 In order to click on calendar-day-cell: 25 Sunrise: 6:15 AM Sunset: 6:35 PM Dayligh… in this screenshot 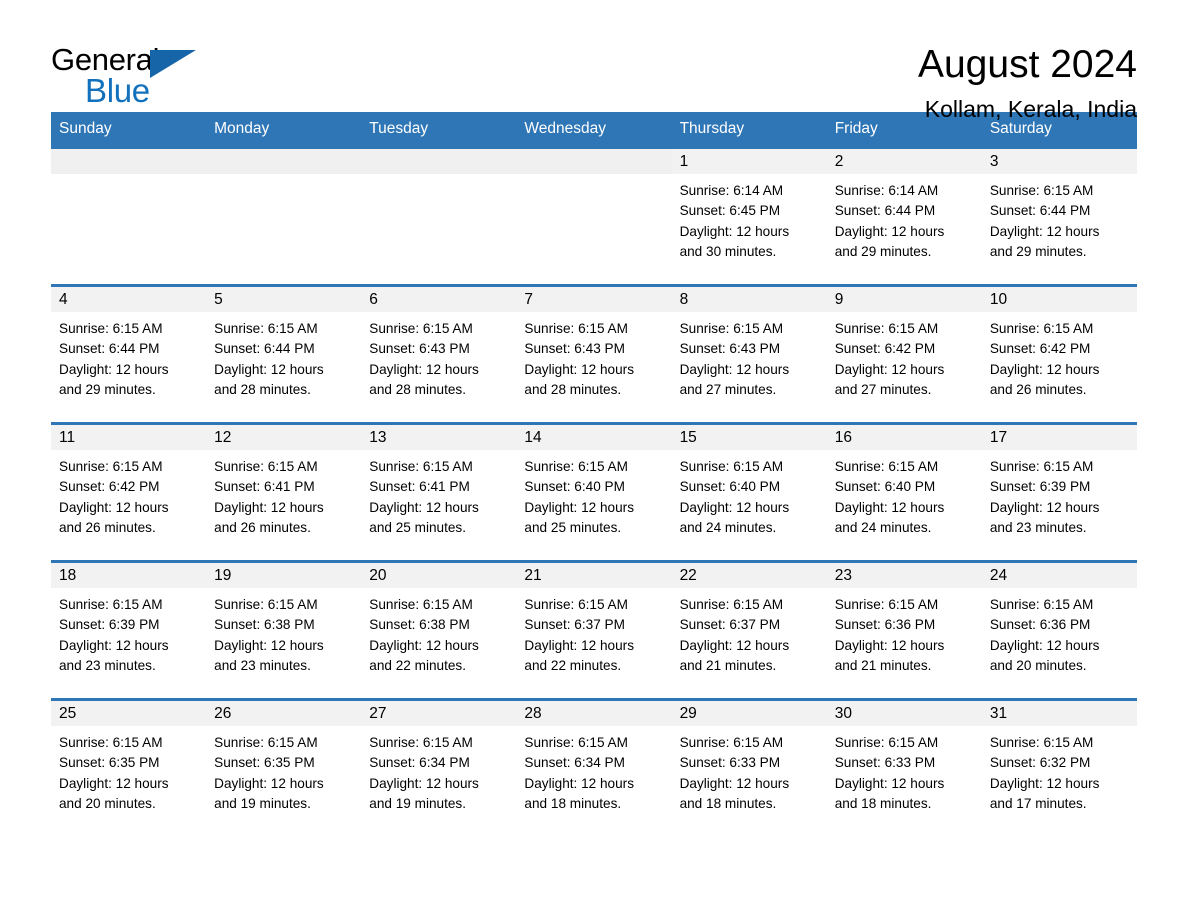, I will do `click(129, 767)`.